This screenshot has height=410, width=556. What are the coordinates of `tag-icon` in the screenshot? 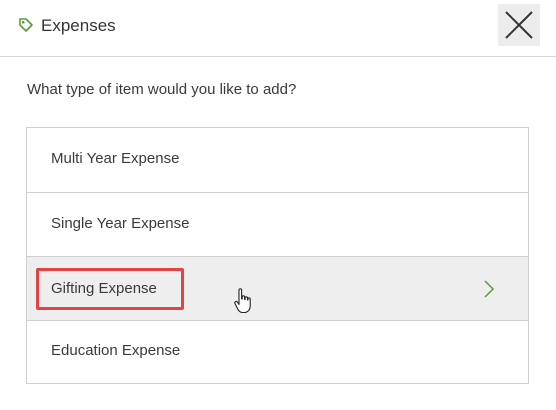 It's located at (26, 25).